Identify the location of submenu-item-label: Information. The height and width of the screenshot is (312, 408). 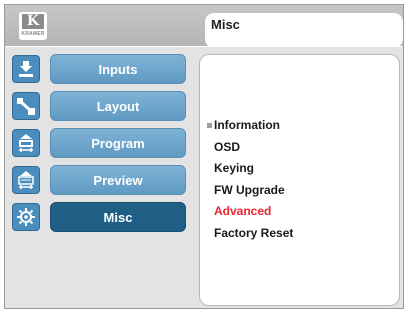
(247, 125).